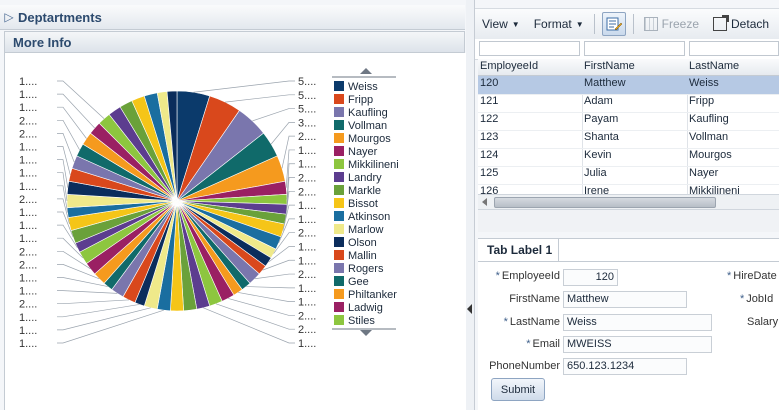 This screenshot has height=411, width=779. Describe the element at coordinates (763, 322) in the screenshot. I see `salary-label: Salary` at that location.